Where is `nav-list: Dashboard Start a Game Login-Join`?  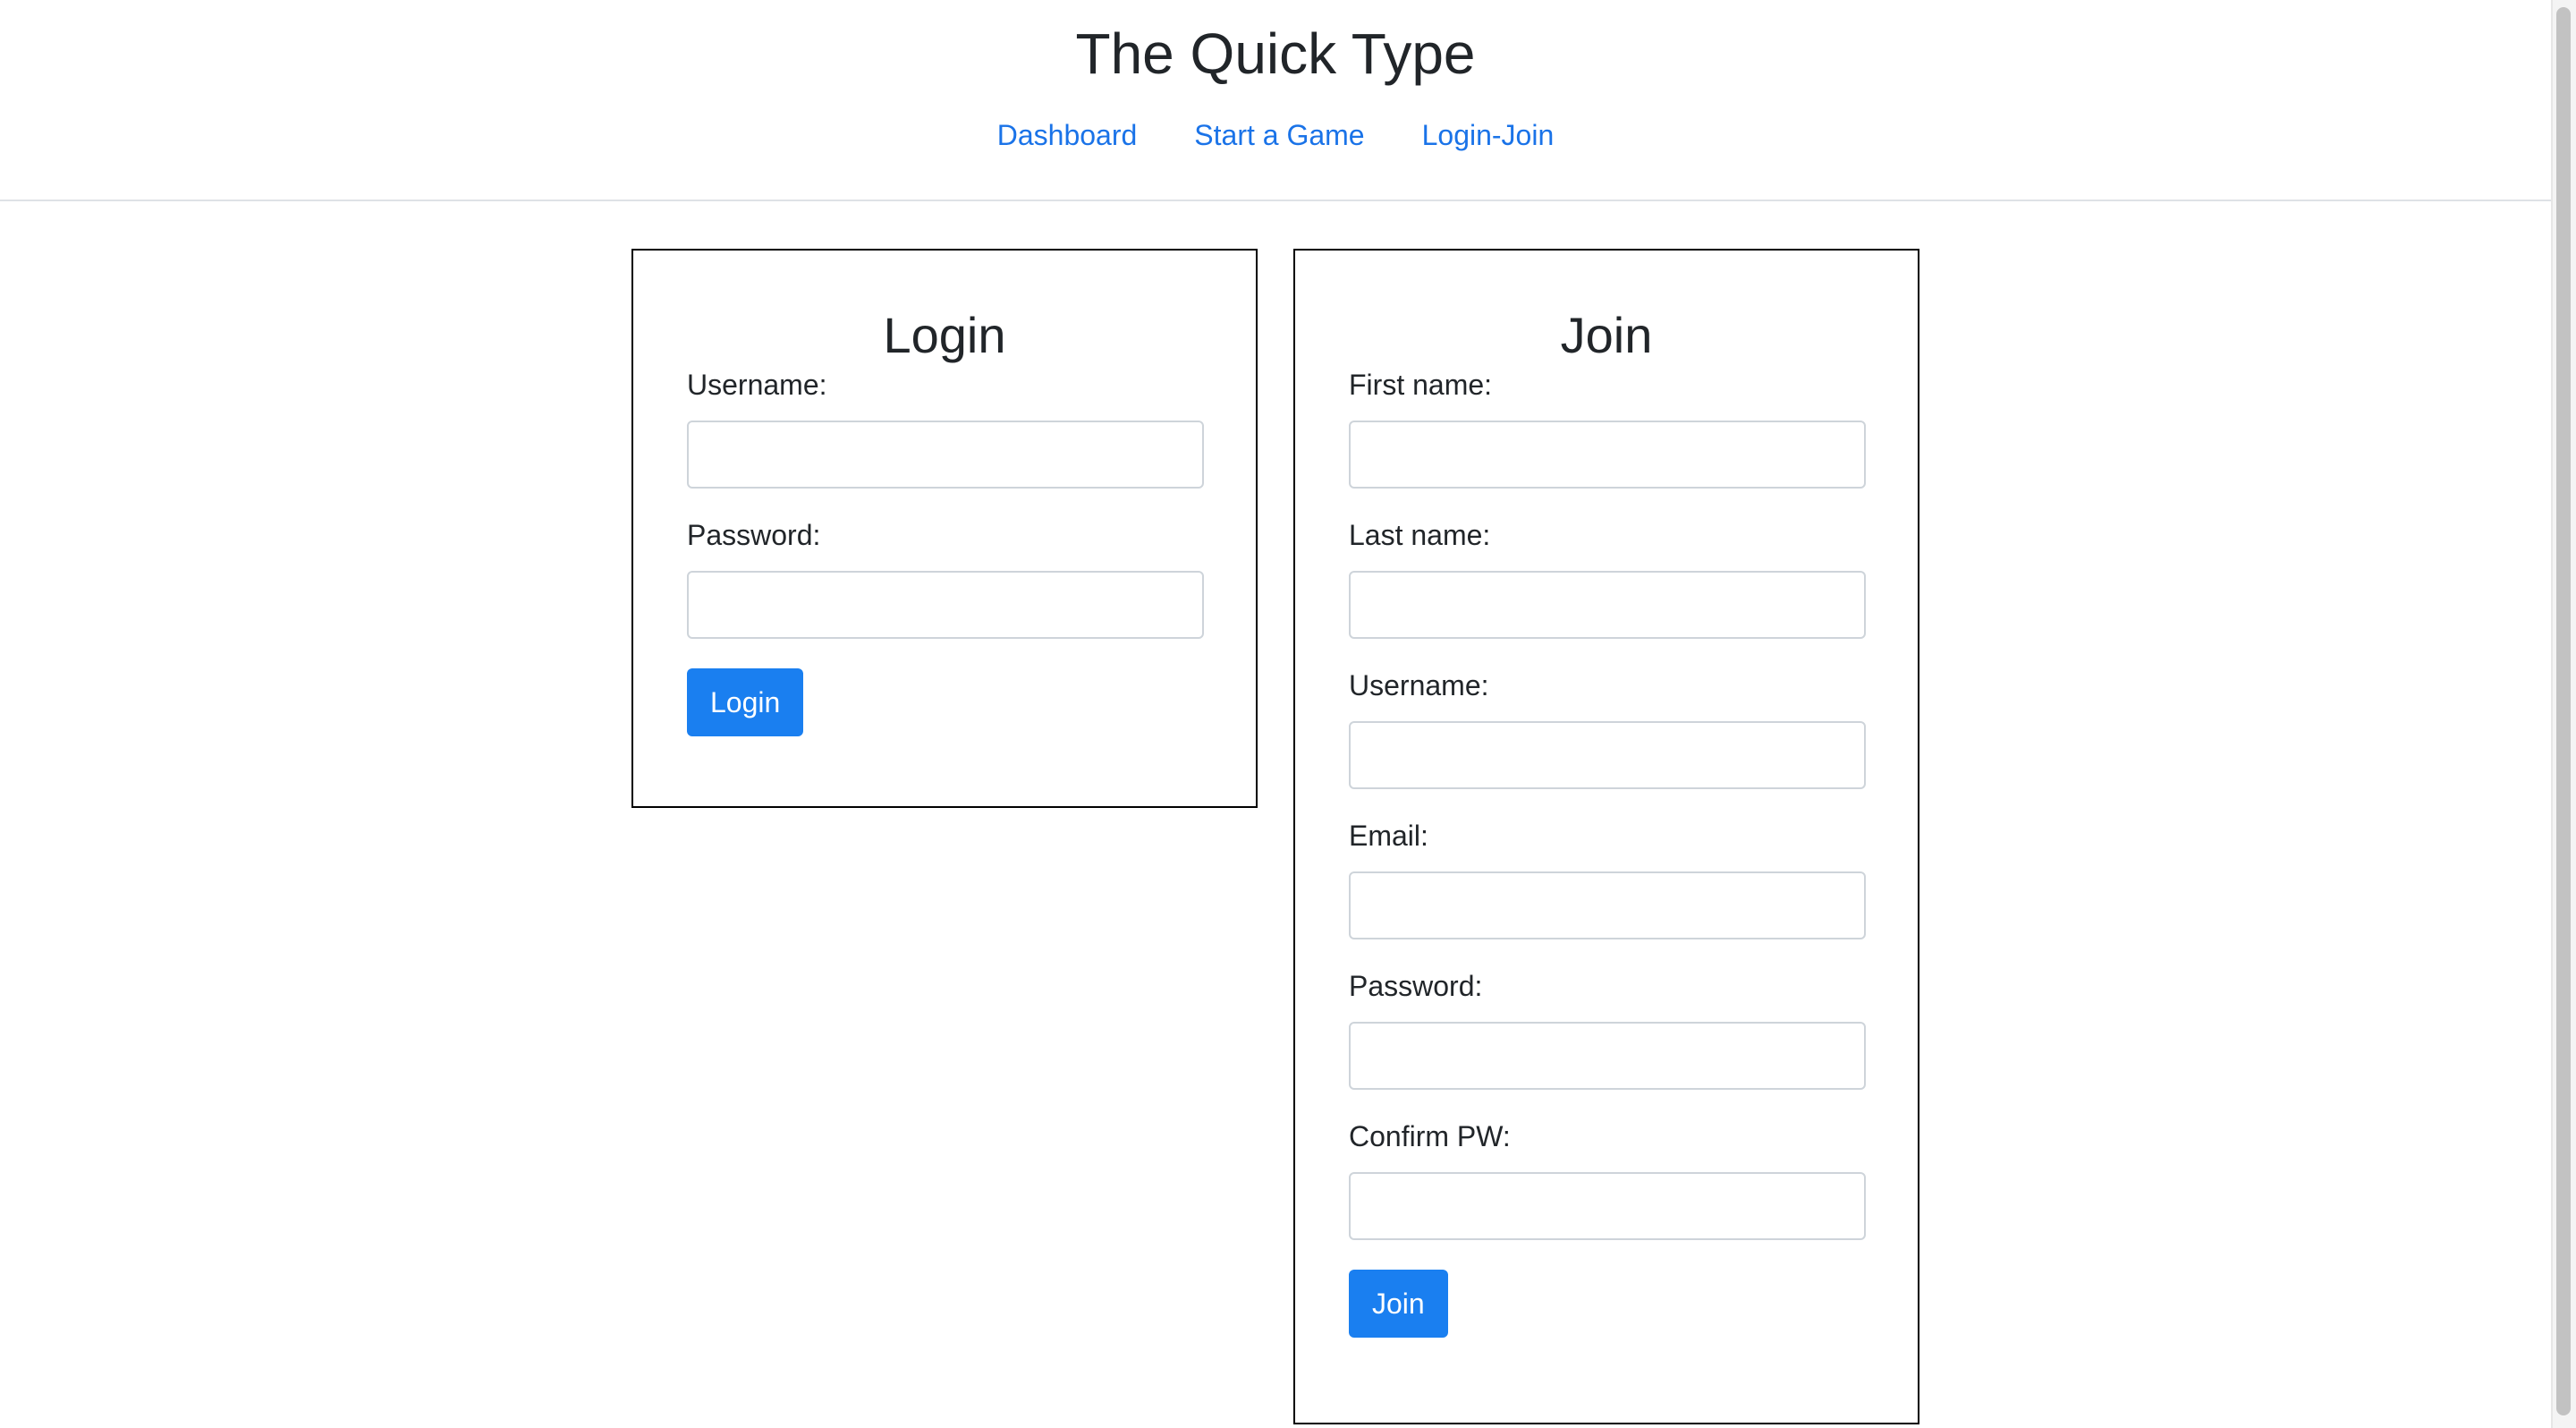
nav-list: Dashboard Start a Game Login-Join is located at coordinates (1275, 135).